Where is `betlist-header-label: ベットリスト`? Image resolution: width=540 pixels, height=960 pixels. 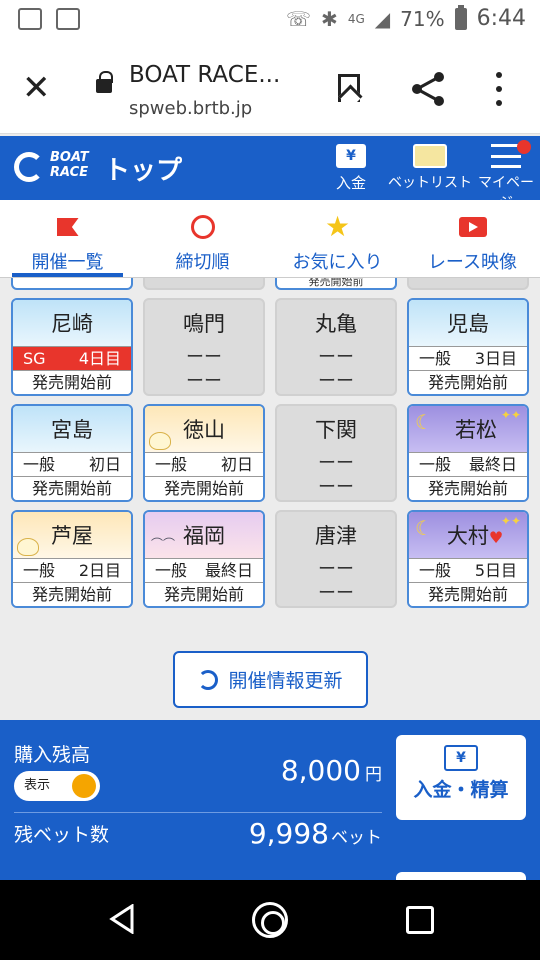
betlist-header-label: ベットリスト is located at coordinates (430, 183).